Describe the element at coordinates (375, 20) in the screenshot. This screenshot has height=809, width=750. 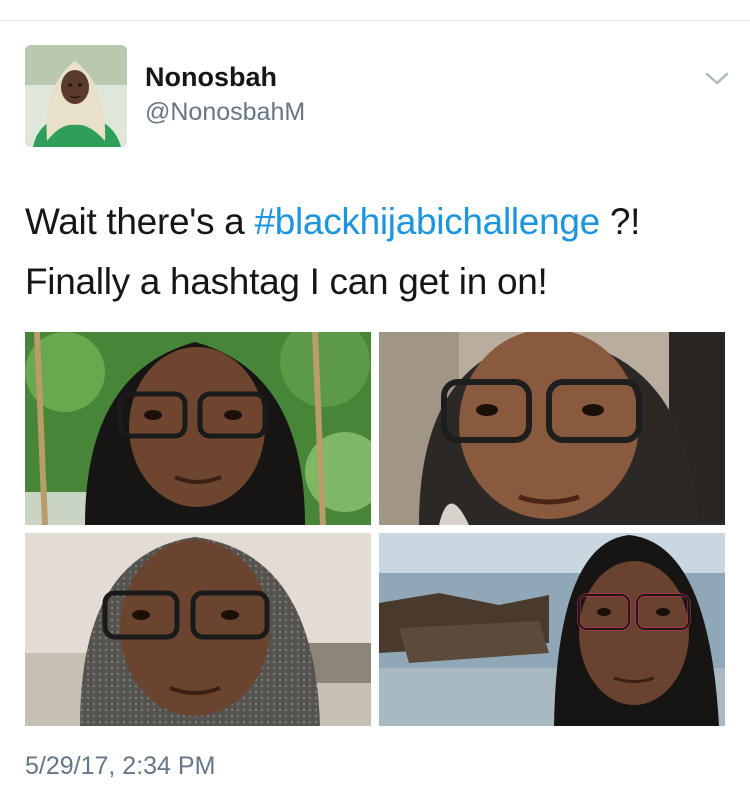
I see `top-divider` at that location.